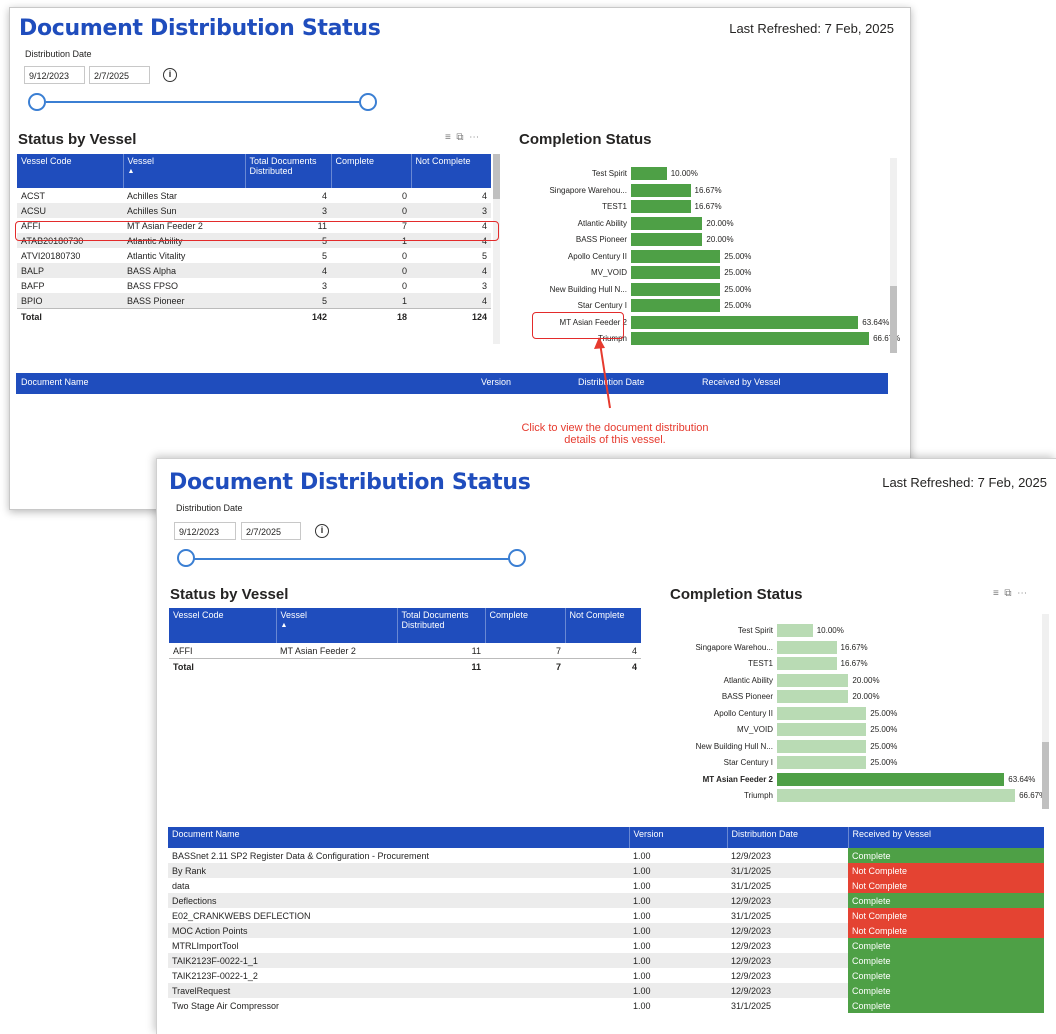  I want to click on document-name-cell: TAIK2123F-0022-1_2, so click(215, 975).